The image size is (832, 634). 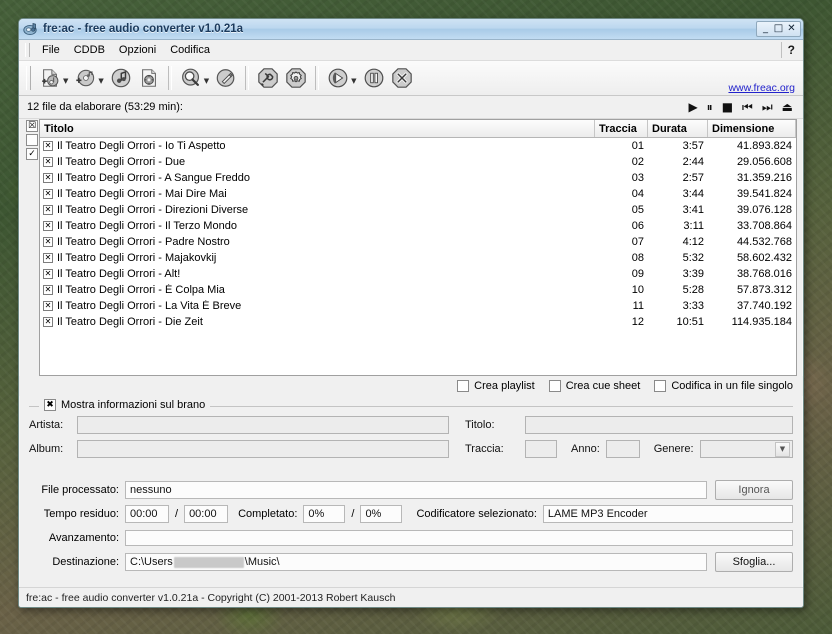 What do you see at coordinates (637, 162) in the screenshot?
I see `row-track-cell: 02` at bounding box center [637, 162].